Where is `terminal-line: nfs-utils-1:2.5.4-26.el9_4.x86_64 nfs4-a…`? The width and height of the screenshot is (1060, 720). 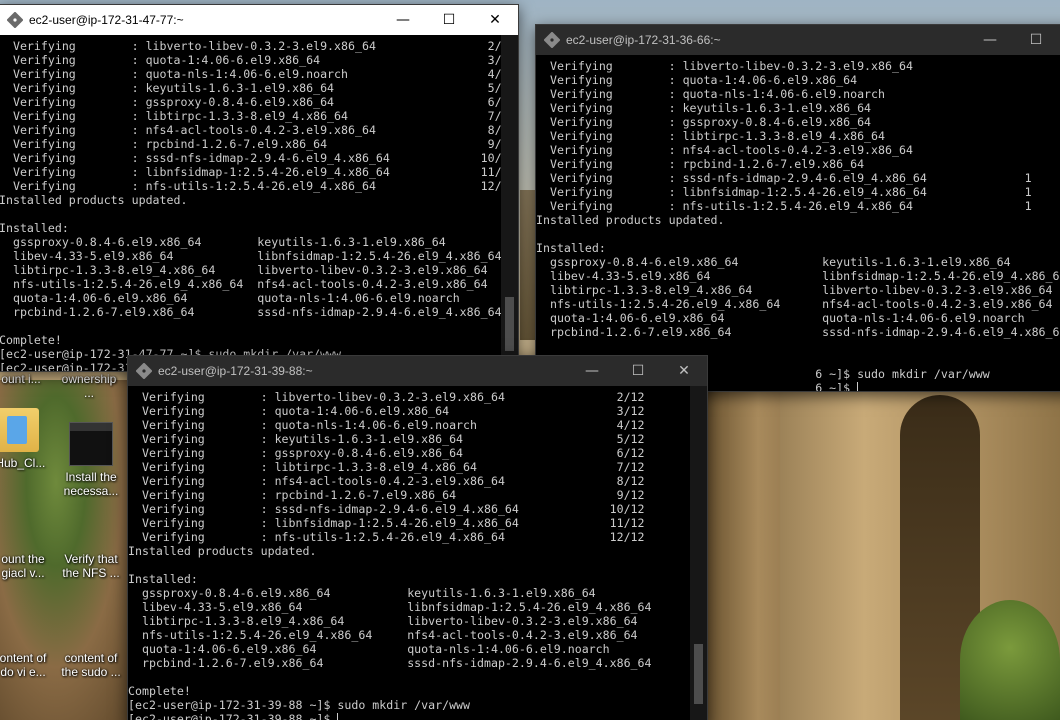
terminal-line: nfs-utils-1:2.5.4-26.el9_4.x86_64 nfs4-a… is located at coordinates (259, 284).